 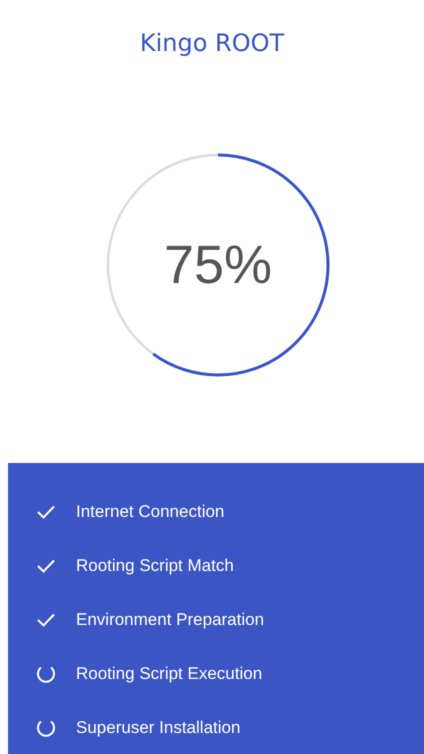 What do you see at coordinates (150, 512) in the screenshot?
I see `step-label: Internet Connection` at bounding box center [150, 512].